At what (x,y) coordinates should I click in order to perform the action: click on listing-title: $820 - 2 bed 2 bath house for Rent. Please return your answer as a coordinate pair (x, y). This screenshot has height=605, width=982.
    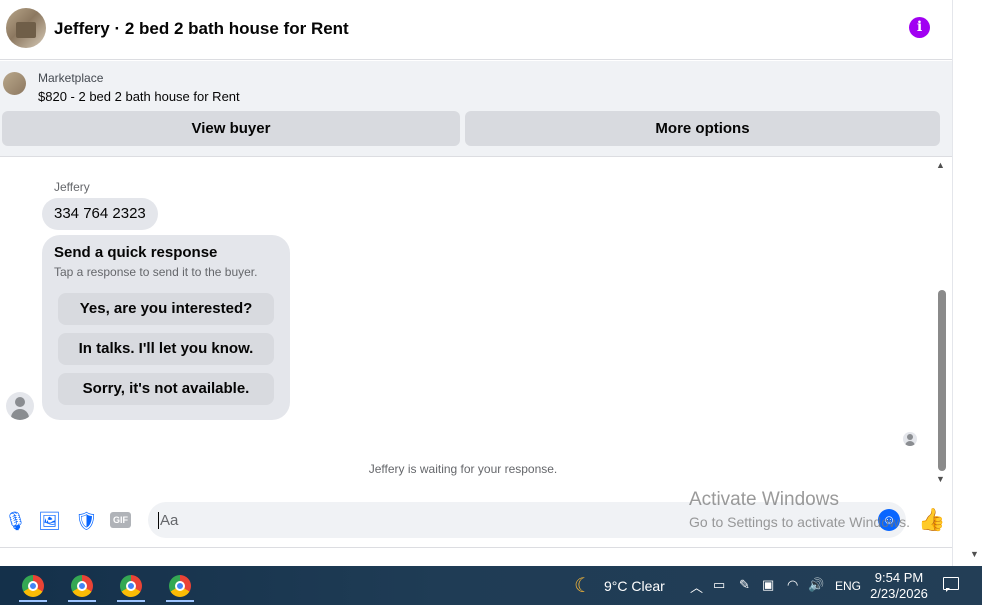
    Looking at the image, I should click on (139, 96).